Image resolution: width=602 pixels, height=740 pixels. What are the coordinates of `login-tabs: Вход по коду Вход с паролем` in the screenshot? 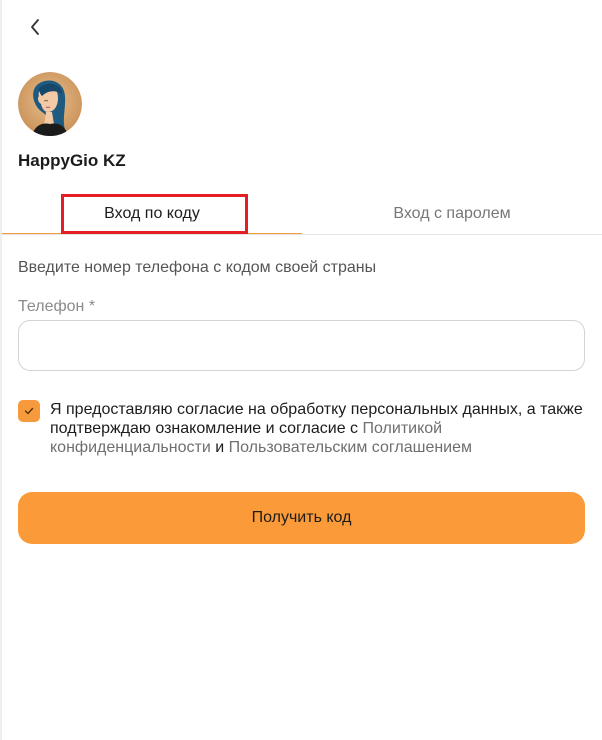 It's located at (302, 214).